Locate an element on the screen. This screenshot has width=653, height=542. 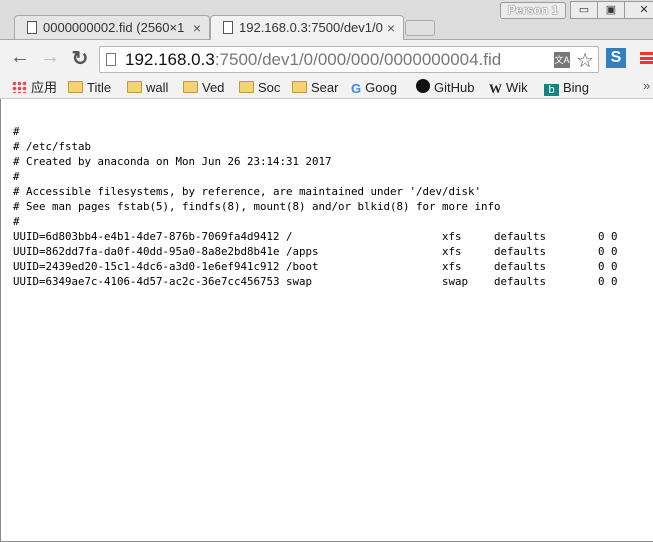
forward-button: → is located at coordinates (50, 57).